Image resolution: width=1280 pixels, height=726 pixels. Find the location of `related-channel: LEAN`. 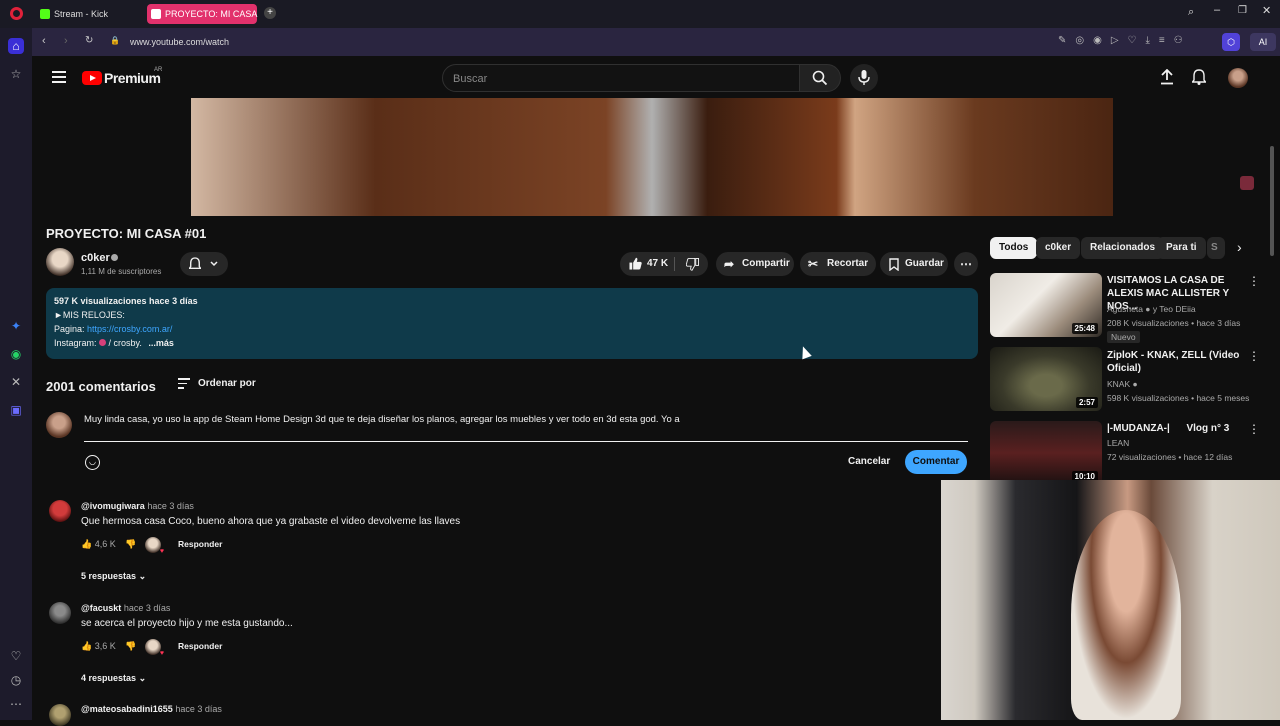

related-channel: LEAN is located at coordinates (1118, 443).